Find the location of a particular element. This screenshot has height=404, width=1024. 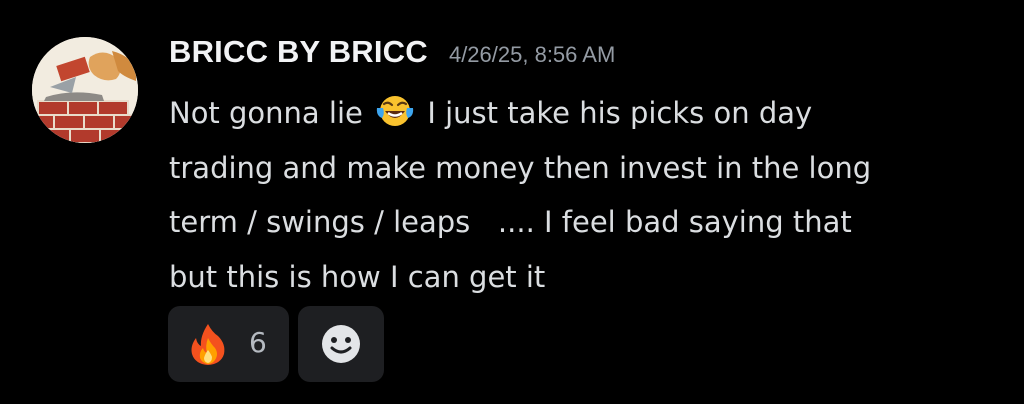

timestamp: 4/26/25, 8:56 AM is located at coordinates (532, 54).